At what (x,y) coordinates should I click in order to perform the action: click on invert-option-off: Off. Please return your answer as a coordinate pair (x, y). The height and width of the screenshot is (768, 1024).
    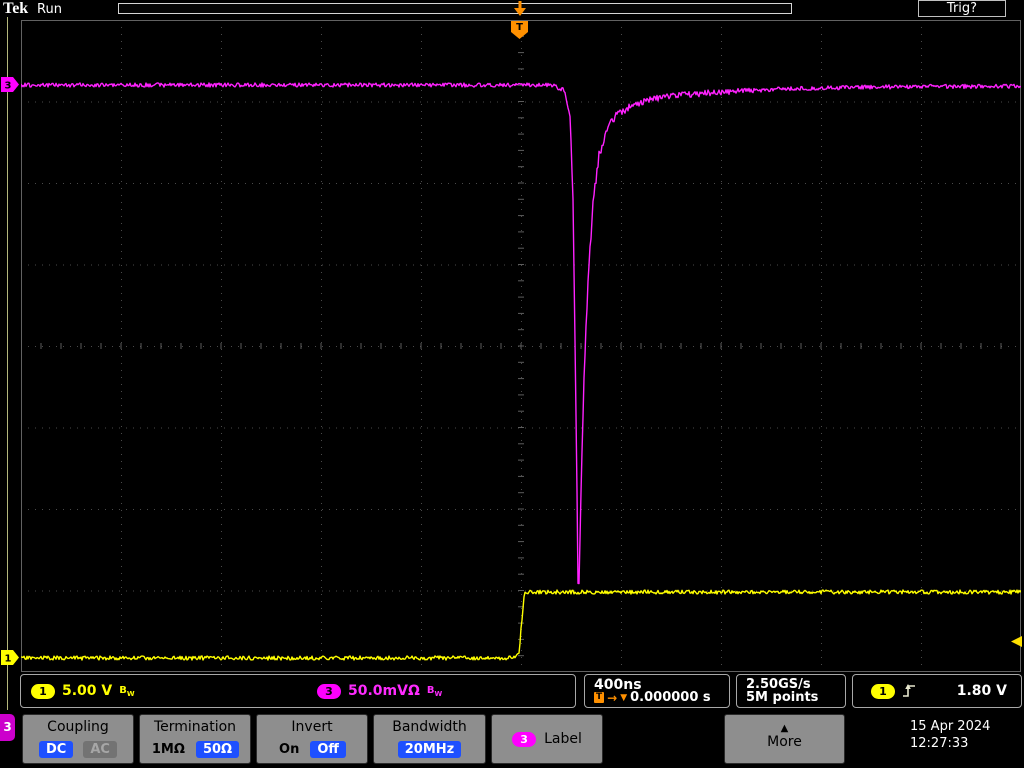
    Looking at the image, I should click on (328, 749).